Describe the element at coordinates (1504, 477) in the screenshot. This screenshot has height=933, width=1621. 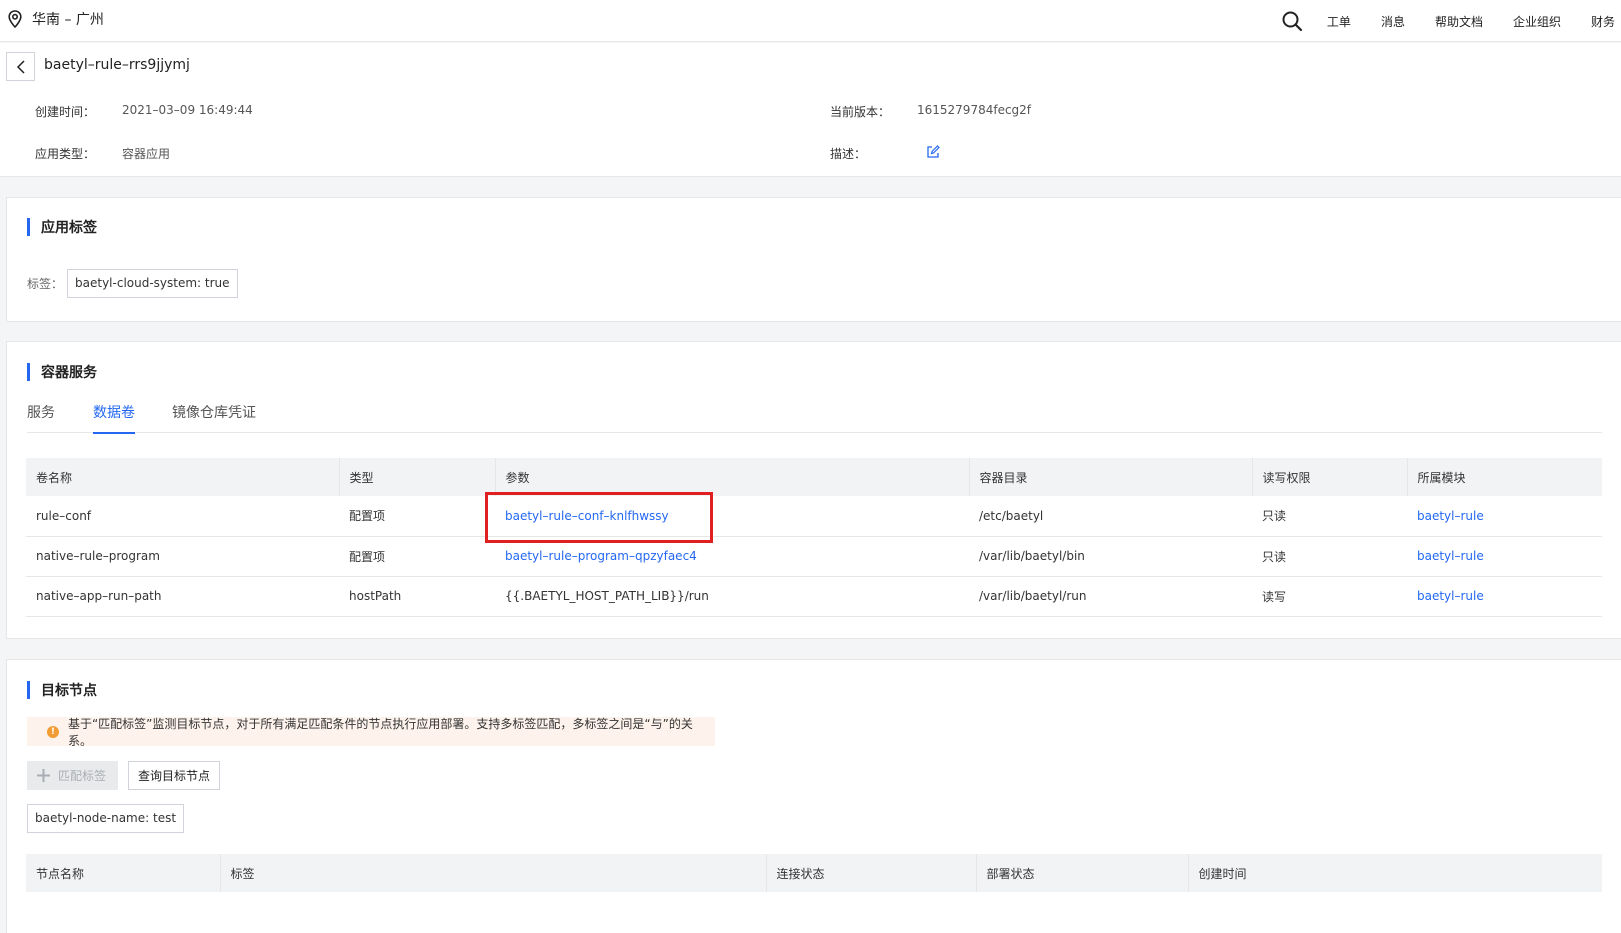
I see `column-header: 所属模块` at that location.